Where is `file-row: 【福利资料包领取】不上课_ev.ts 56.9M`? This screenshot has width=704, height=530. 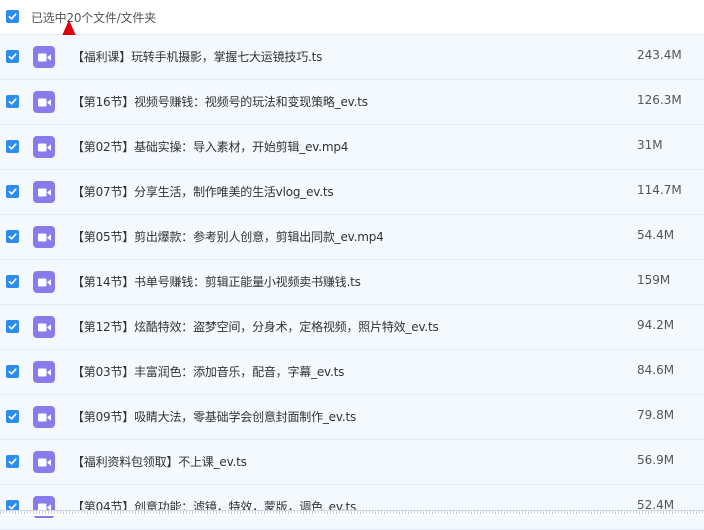
file-row: 【福利资料包领取】不上课_ev.ts 56.9M is located at coordinates (352, 462).